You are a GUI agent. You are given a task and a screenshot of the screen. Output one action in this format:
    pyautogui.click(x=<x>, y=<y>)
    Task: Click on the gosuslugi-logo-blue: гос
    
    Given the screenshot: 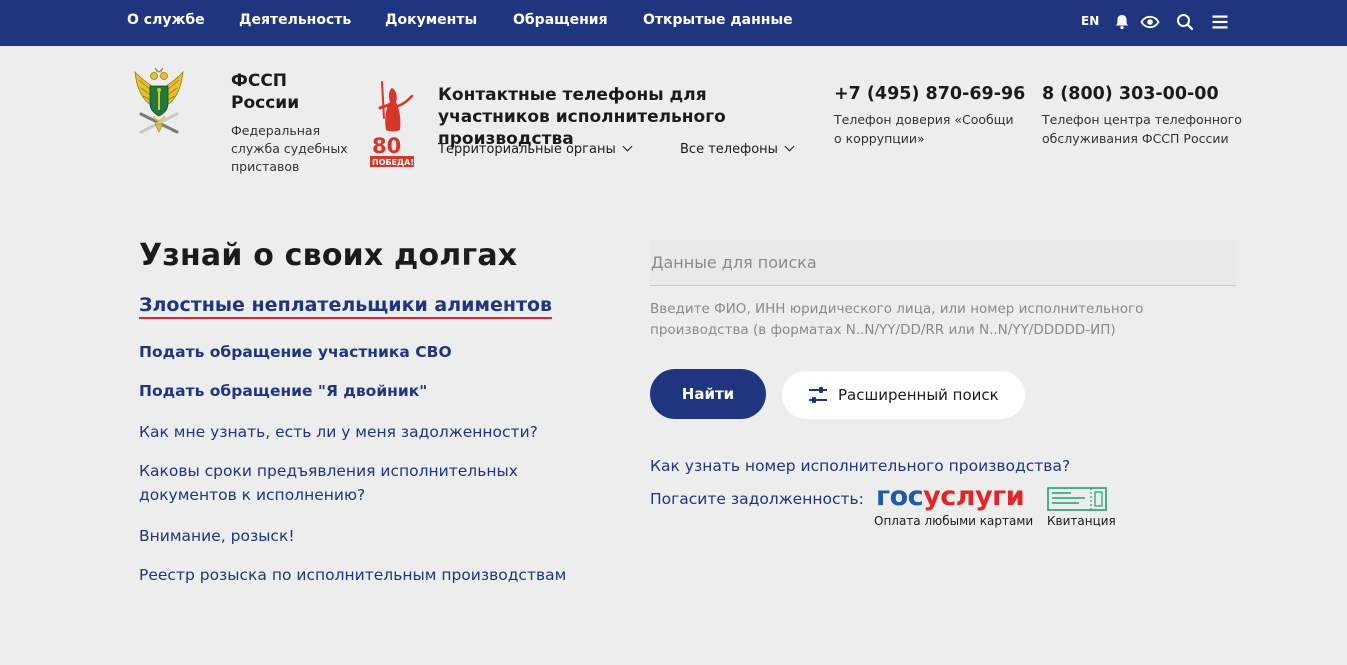 What is the action you would take?
    pyautogui.click(x=900, y=496)
    